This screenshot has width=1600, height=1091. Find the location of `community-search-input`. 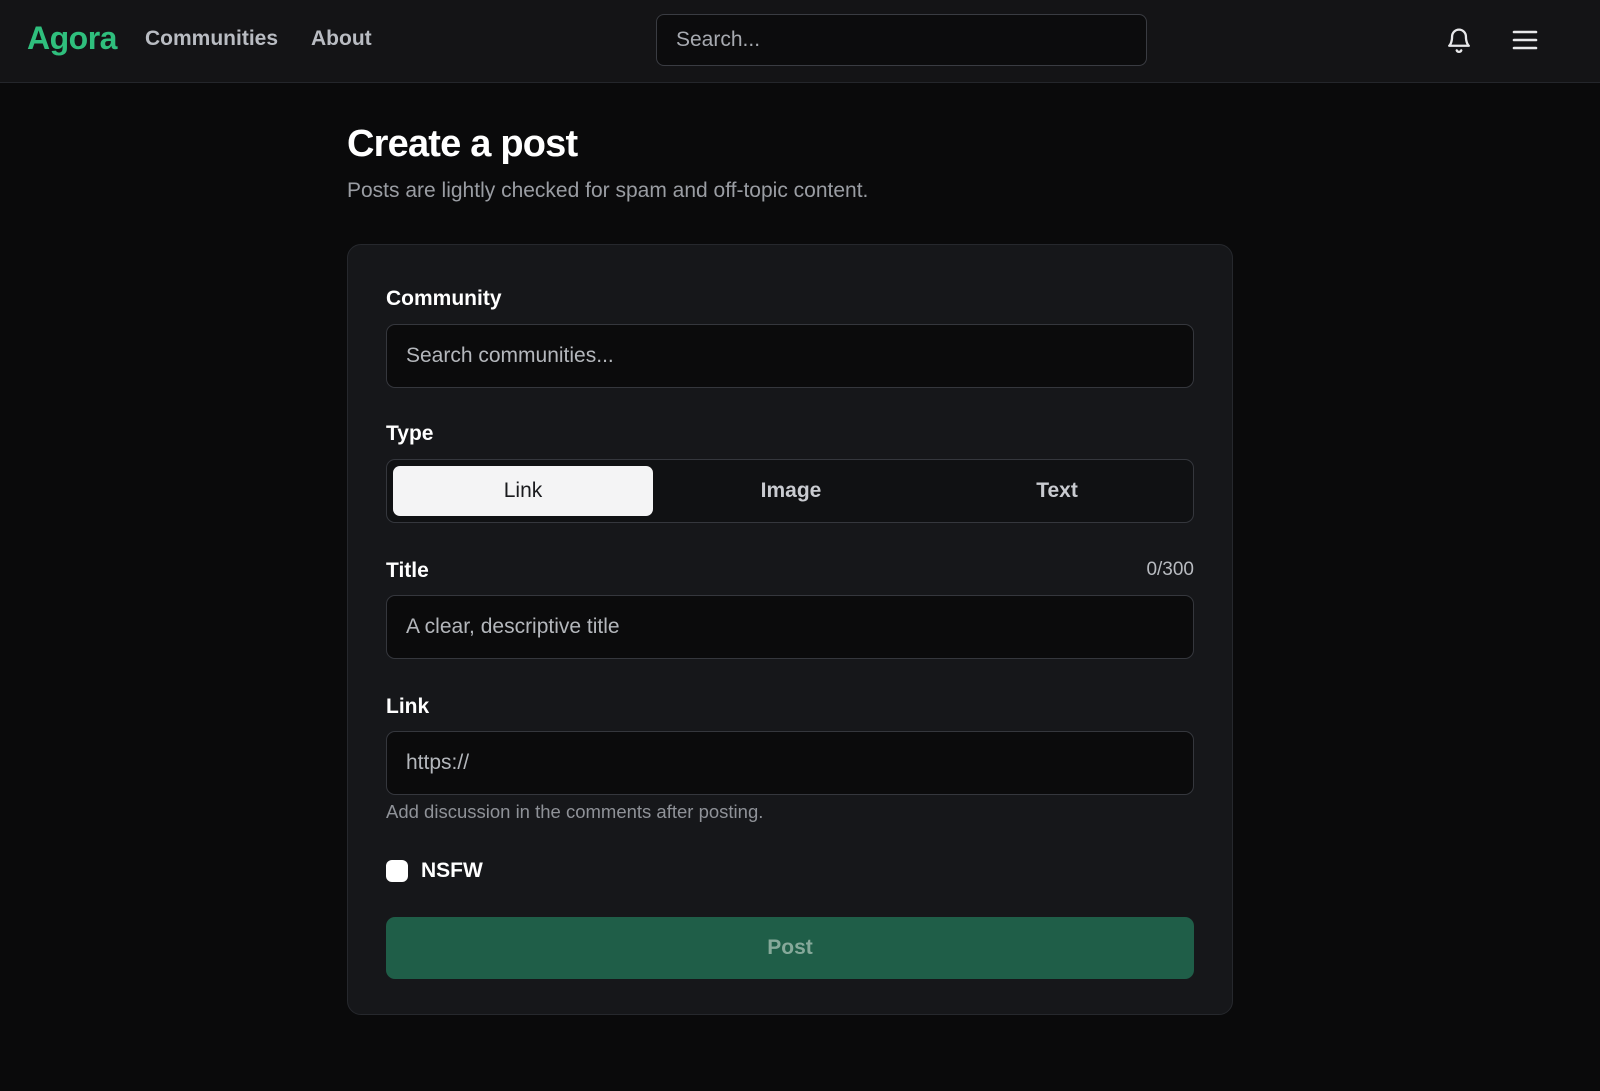

community-search-input is located at coordinates (790, 356).